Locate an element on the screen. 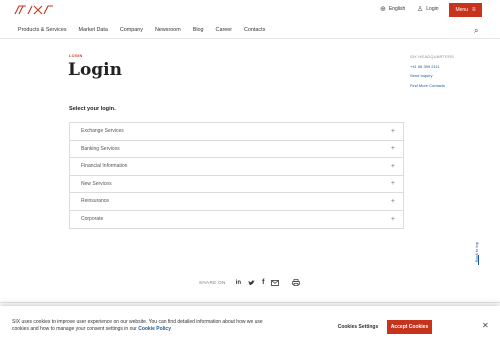  email-icon is located at coordinates (275, 282).